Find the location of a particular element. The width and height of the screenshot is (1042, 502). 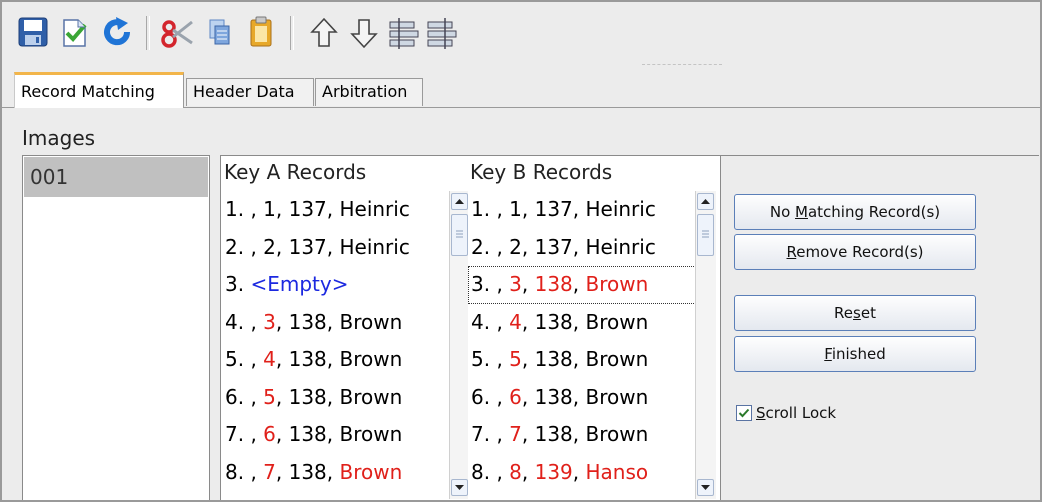

remove-records-button: Remove Record(s) is located at coordinates (855, 252).